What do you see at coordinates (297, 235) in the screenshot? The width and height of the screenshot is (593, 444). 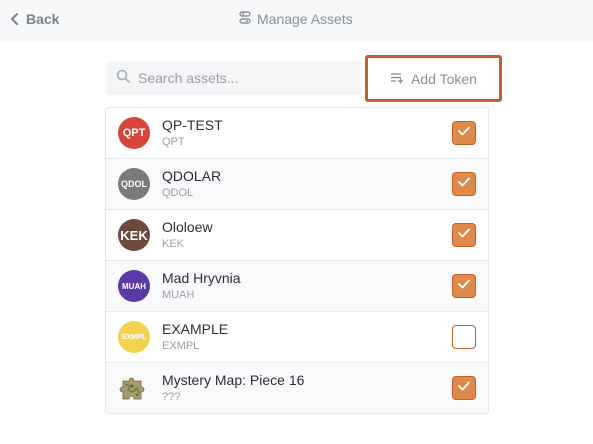 I see `asset-row: KEK Ololoew KEK` at bounding box center [297, 235].